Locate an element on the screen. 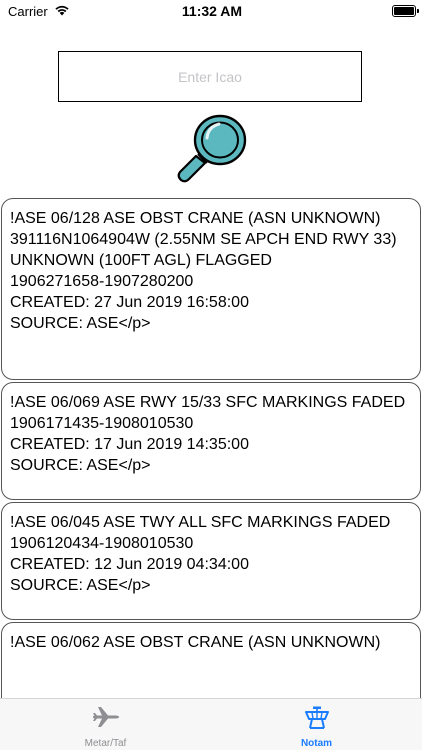 Image resolution: width=422 pixels, height=750 pixels. tab-label: Notam is located at coordinates (316, 743).